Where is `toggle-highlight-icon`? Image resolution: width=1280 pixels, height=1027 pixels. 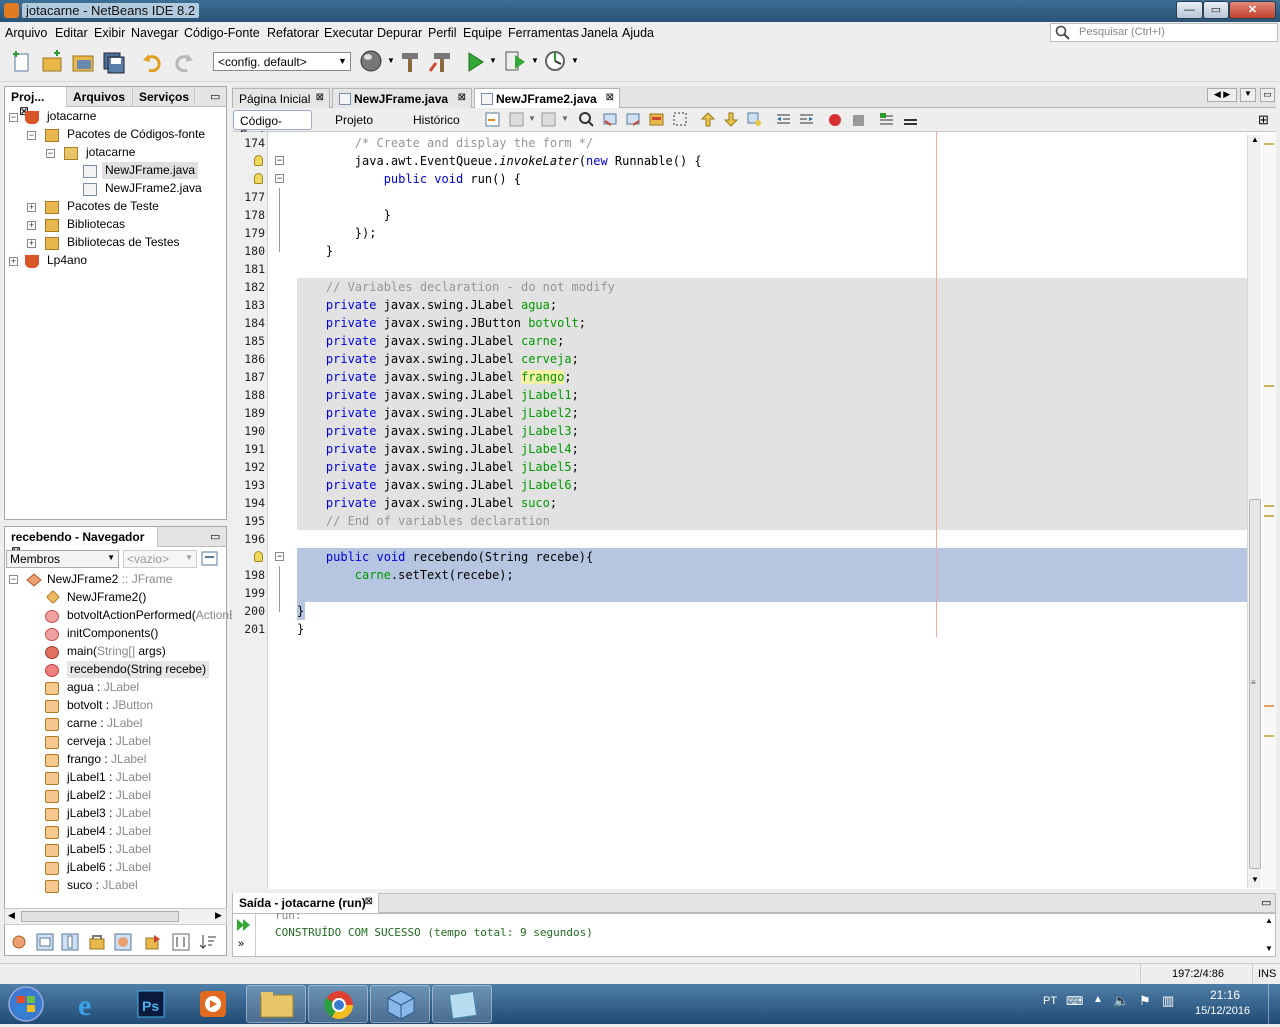
toggle-highlight-icon is located at coordinates (656, 119).